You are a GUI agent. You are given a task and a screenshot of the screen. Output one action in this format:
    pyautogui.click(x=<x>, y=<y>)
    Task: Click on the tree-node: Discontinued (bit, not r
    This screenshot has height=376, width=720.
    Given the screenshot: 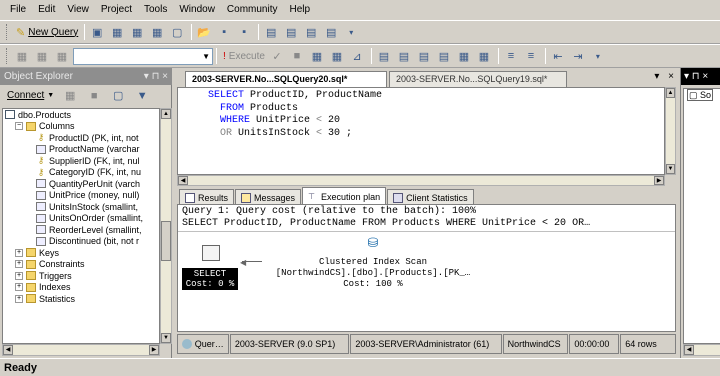 What is the action you would take?
    pyautogui.click(x=81, y=242)
    